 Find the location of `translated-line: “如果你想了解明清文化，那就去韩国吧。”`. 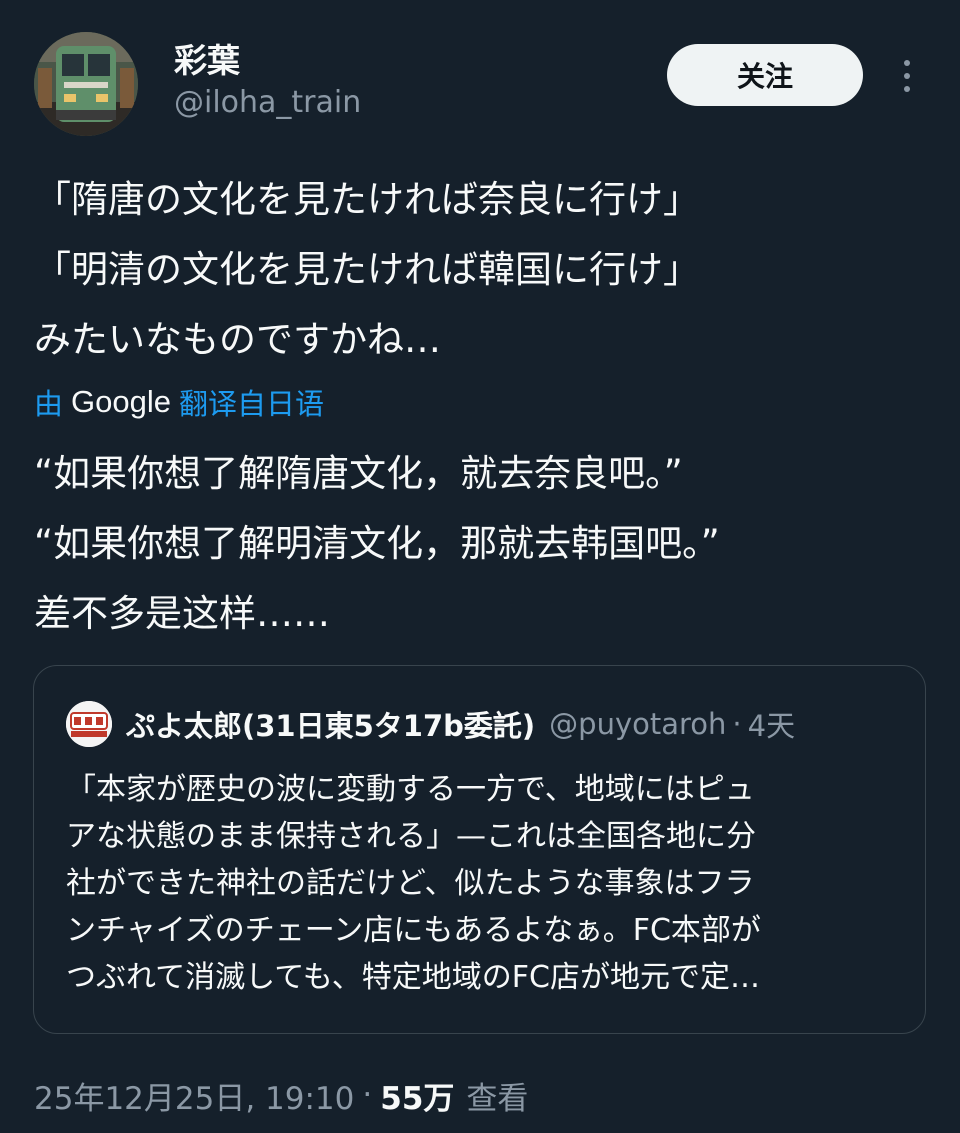

translated-line: “如果你想了解明清文化，那就去韩国吧。” is located at coordinates (377, 543).